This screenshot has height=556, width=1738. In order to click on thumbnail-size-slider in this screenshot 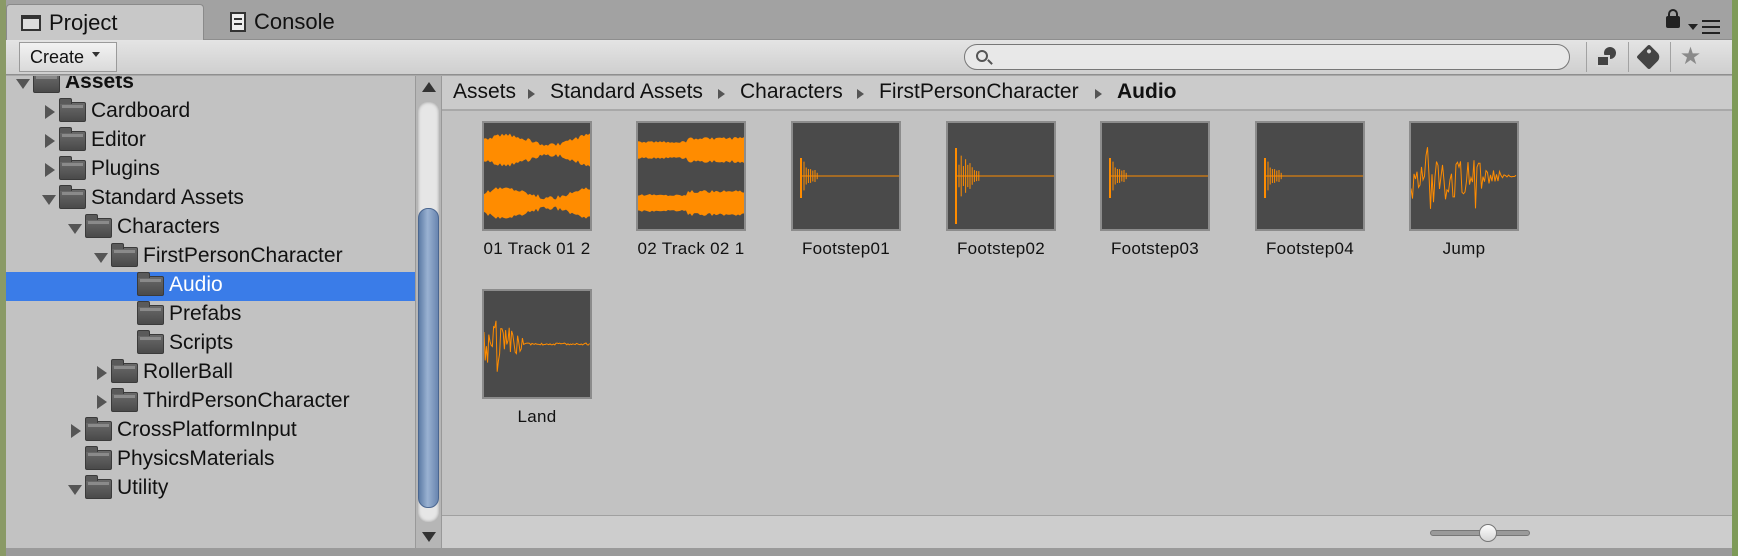, I will do `click(1480, 533)`.